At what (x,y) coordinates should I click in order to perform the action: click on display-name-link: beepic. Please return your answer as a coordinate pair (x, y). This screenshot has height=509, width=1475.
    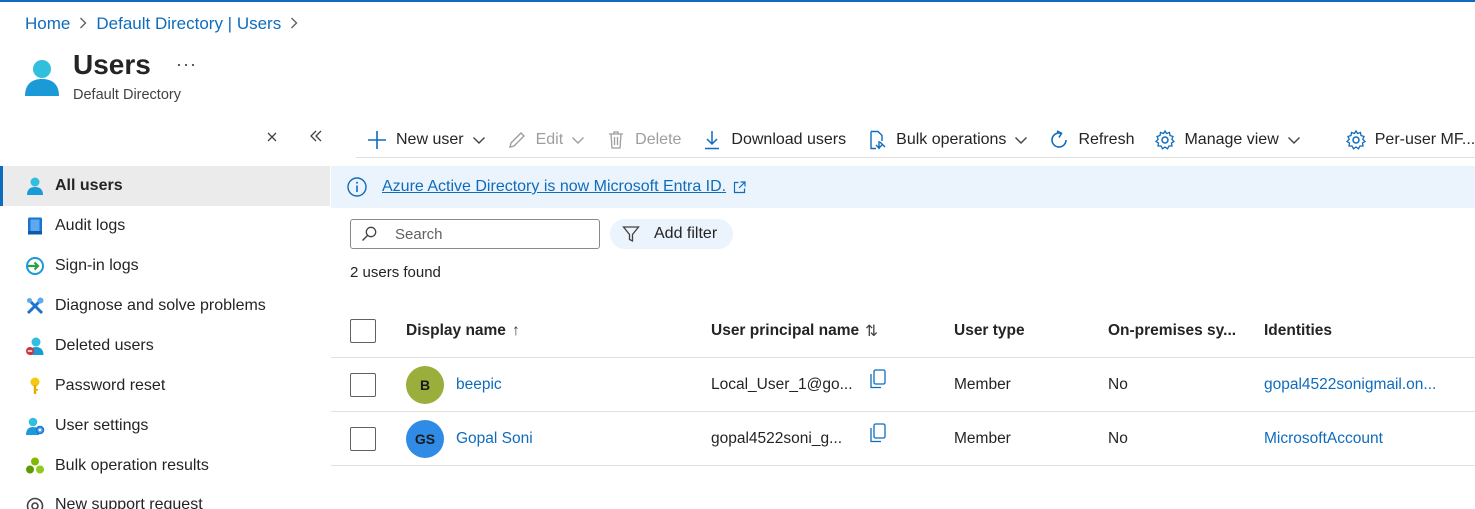
    Looking at the image, I should click on (479, 385).